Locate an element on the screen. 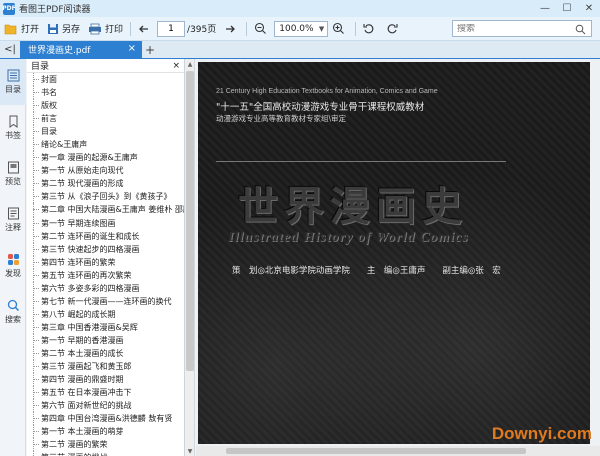  outline-item: 第三节 从《浪子回头》到《黄孩子》 is located at coordinates (105, 197).